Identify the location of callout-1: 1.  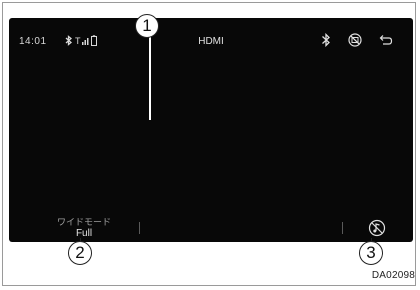
(147, 26).